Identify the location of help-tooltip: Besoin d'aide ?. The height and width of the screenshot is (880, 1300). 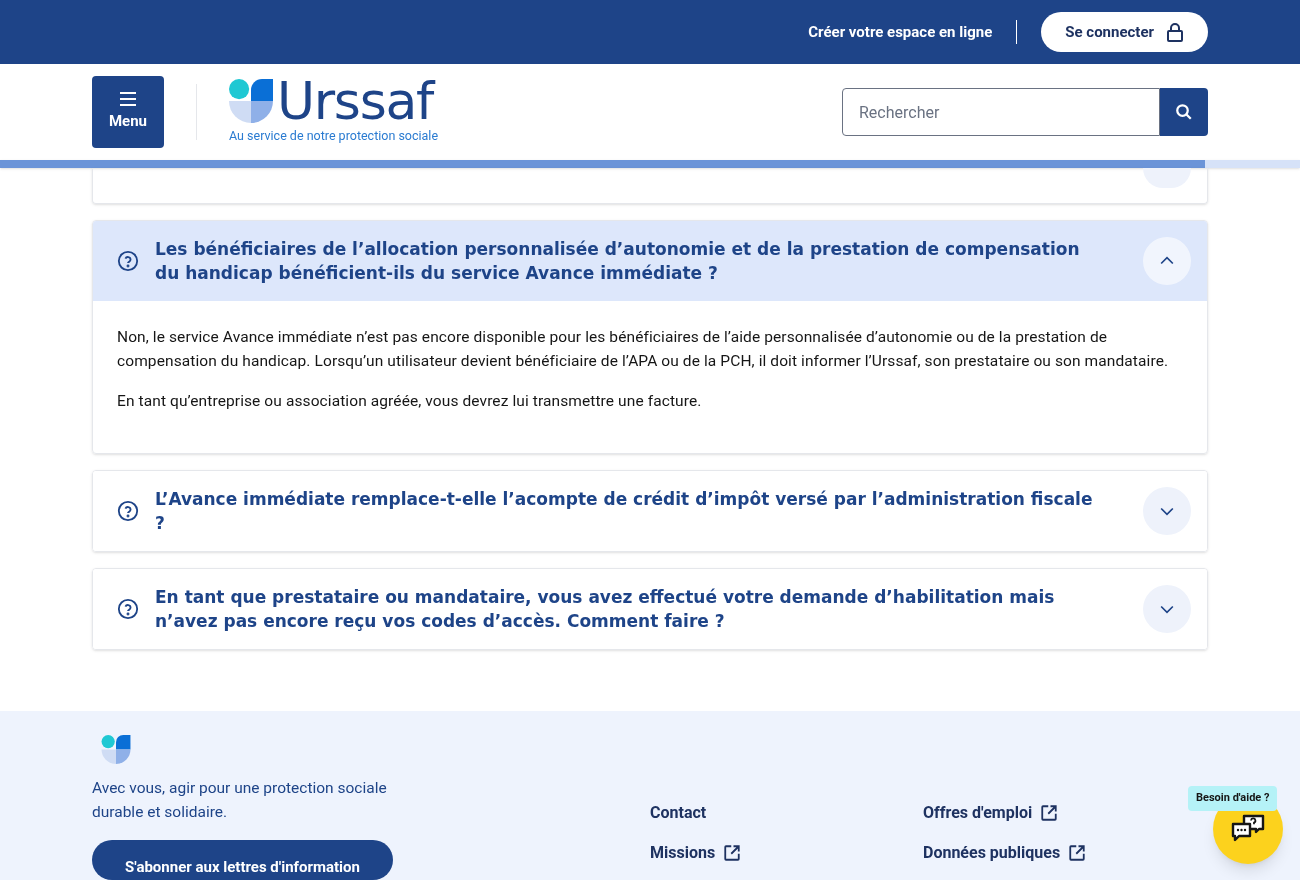
(1233, 798).